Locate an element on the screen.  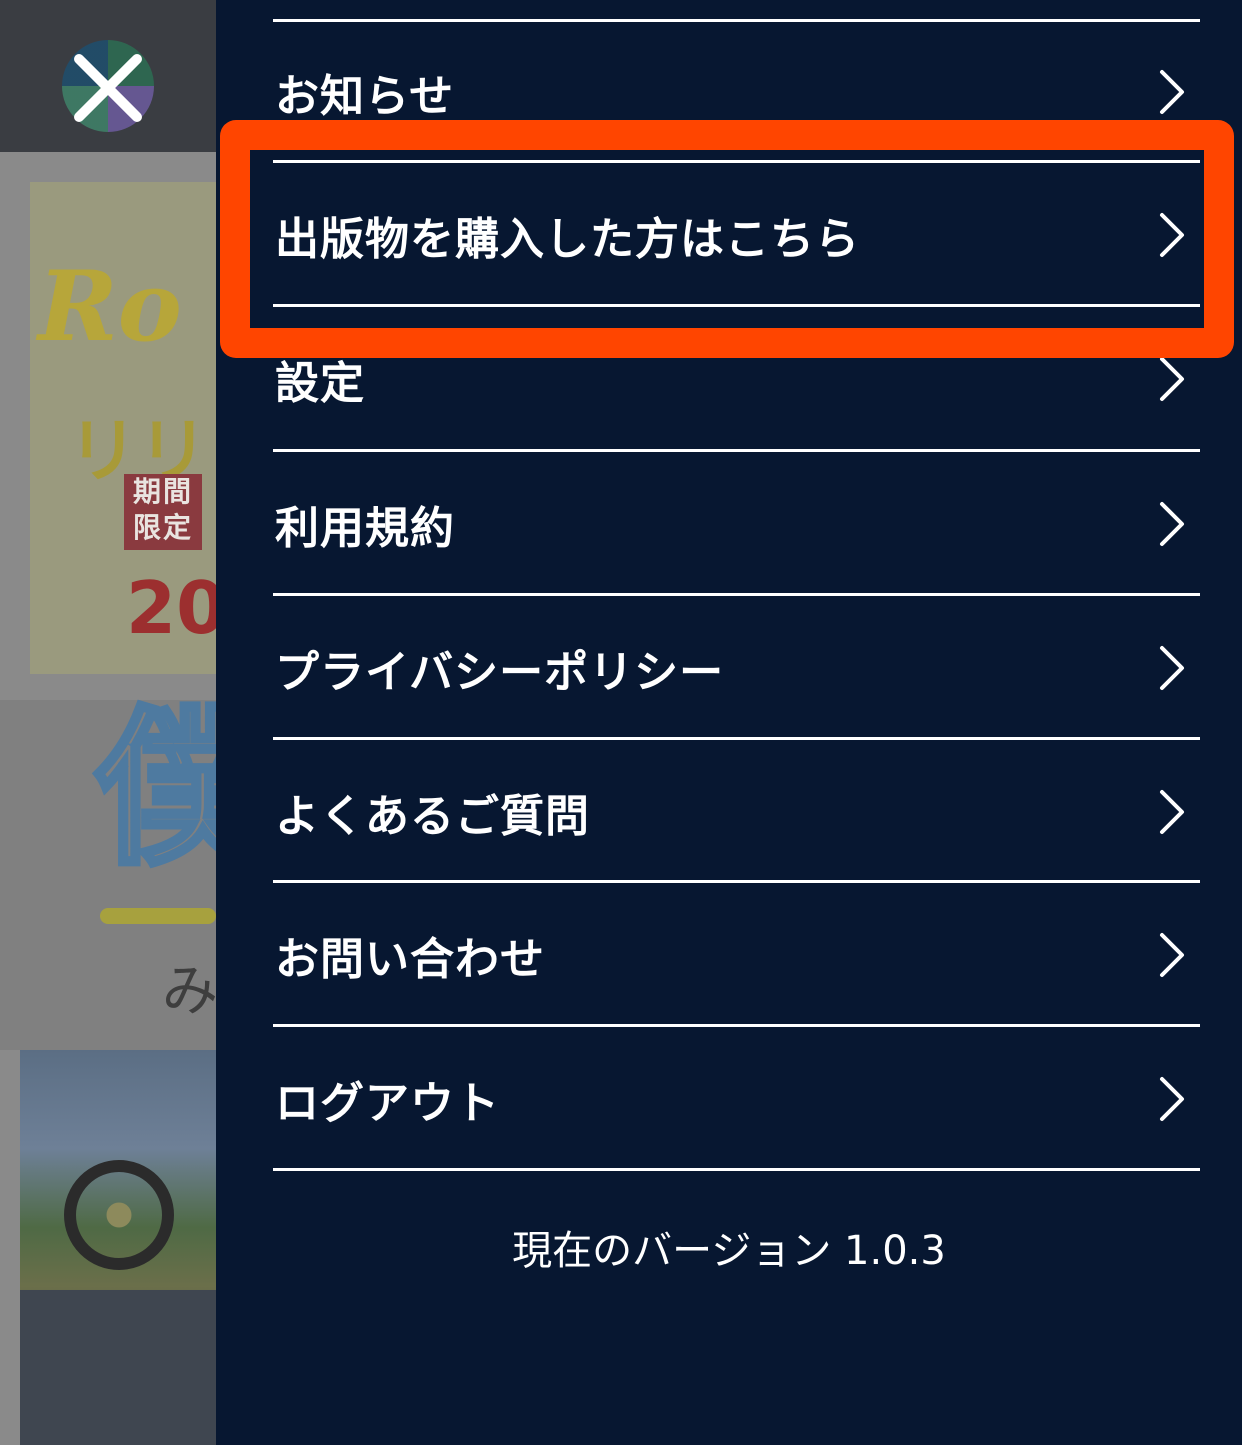
banner-title-fragment: Ro is located at coordinates (110, 306).